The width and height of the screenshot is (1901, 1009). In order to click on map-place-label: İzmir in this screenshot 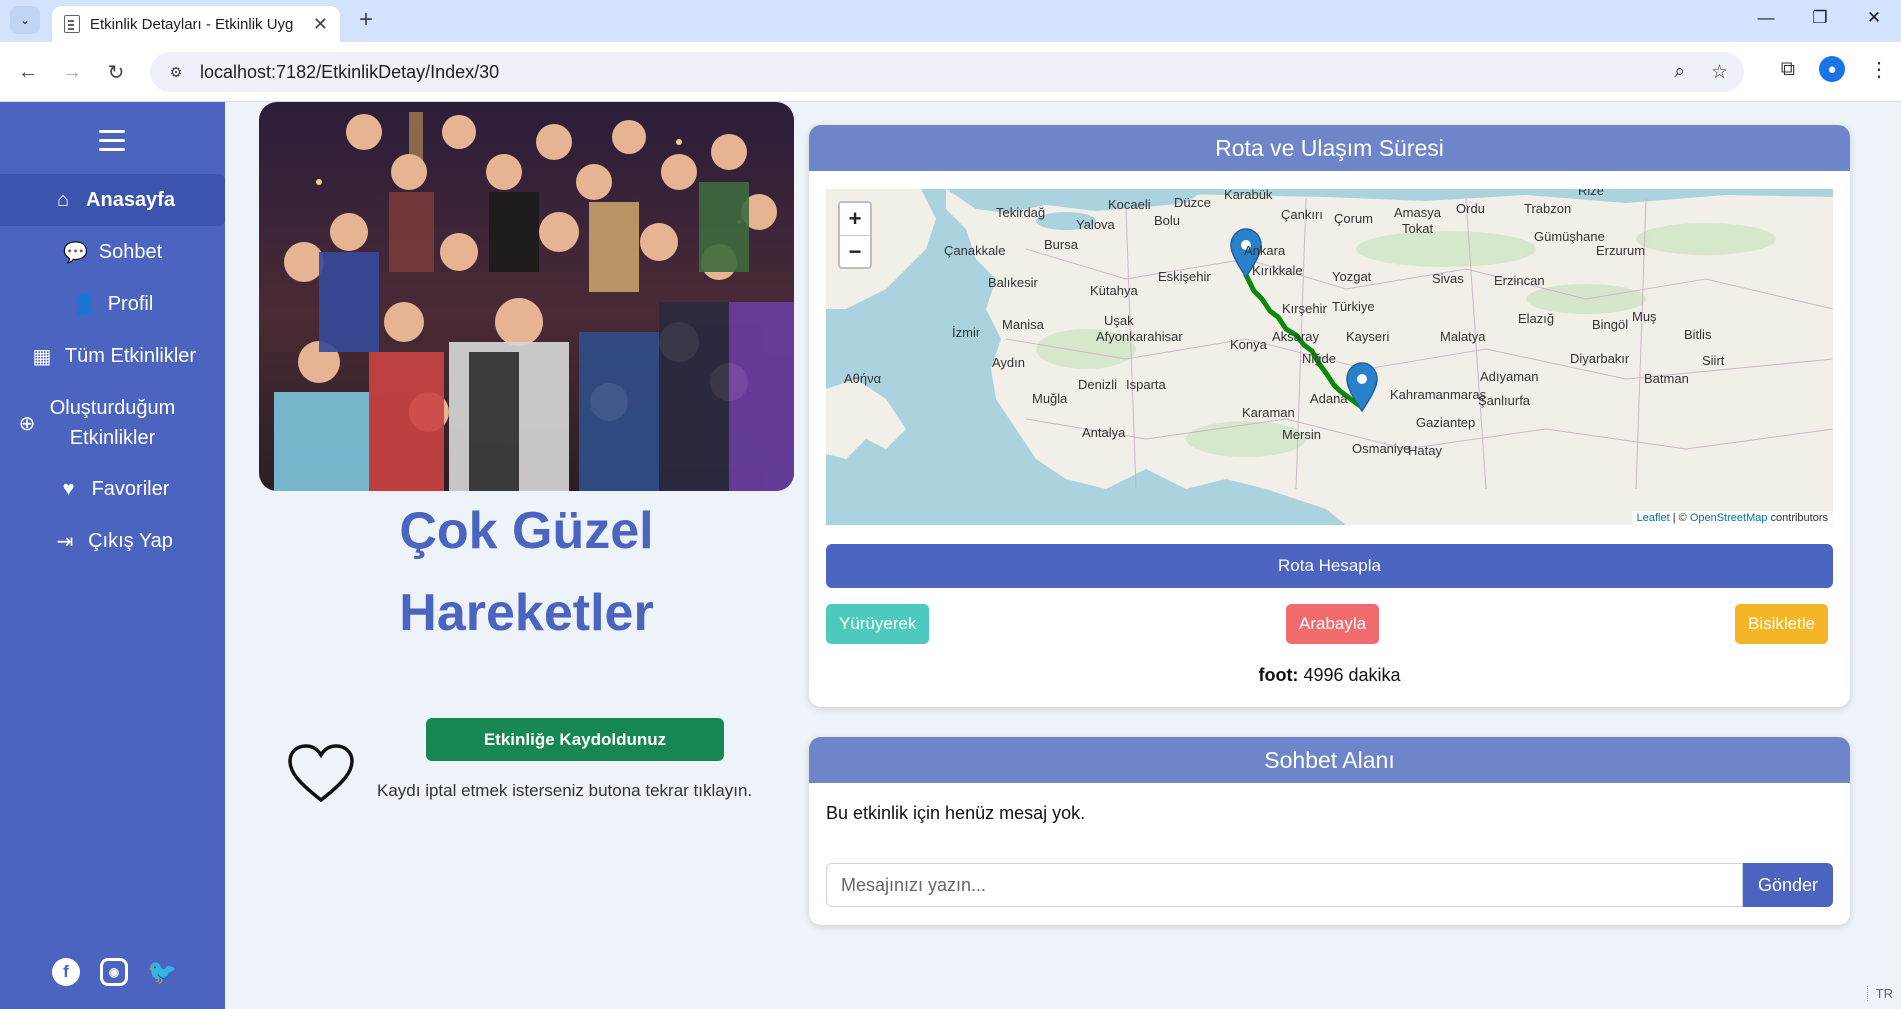, I will do `click(966, 332)`.